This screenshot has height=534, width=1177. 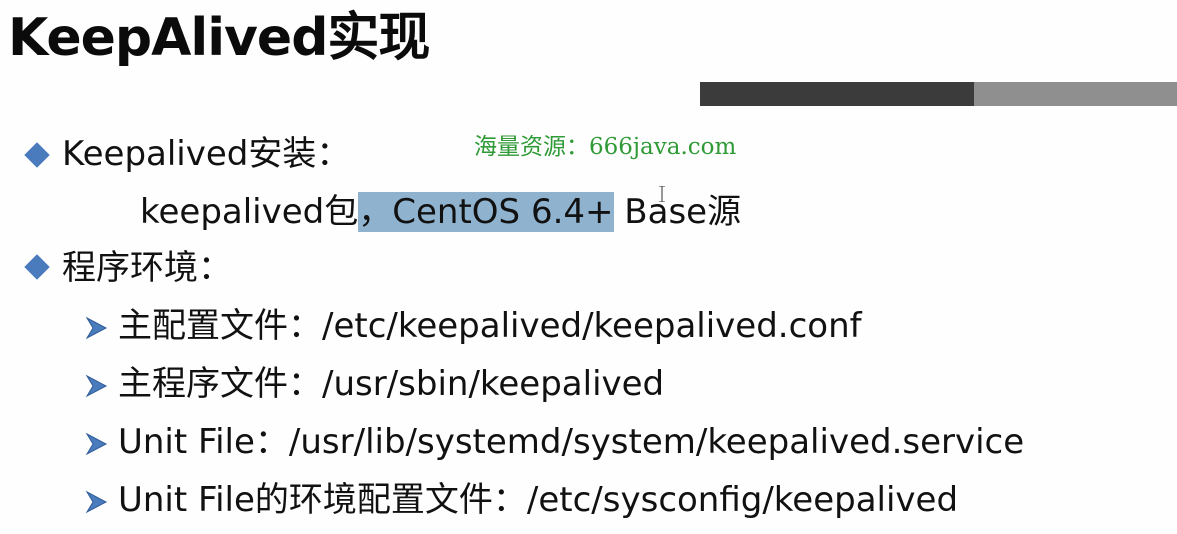 I want to click on header-bar-light, so click(x=1075, y=94).